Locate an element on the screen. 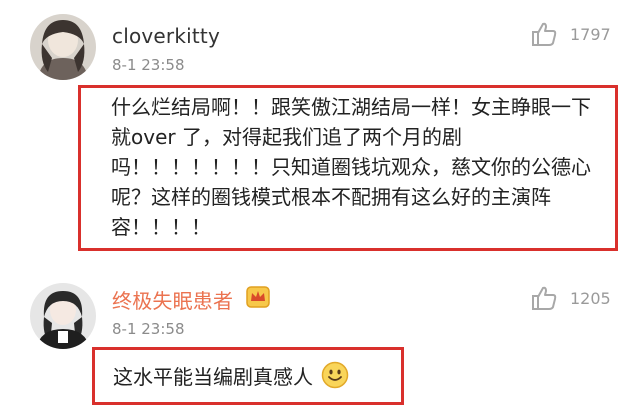  comment-highlight-box: 这水平能当编剧真感人 is located at coordinates (248, 376).